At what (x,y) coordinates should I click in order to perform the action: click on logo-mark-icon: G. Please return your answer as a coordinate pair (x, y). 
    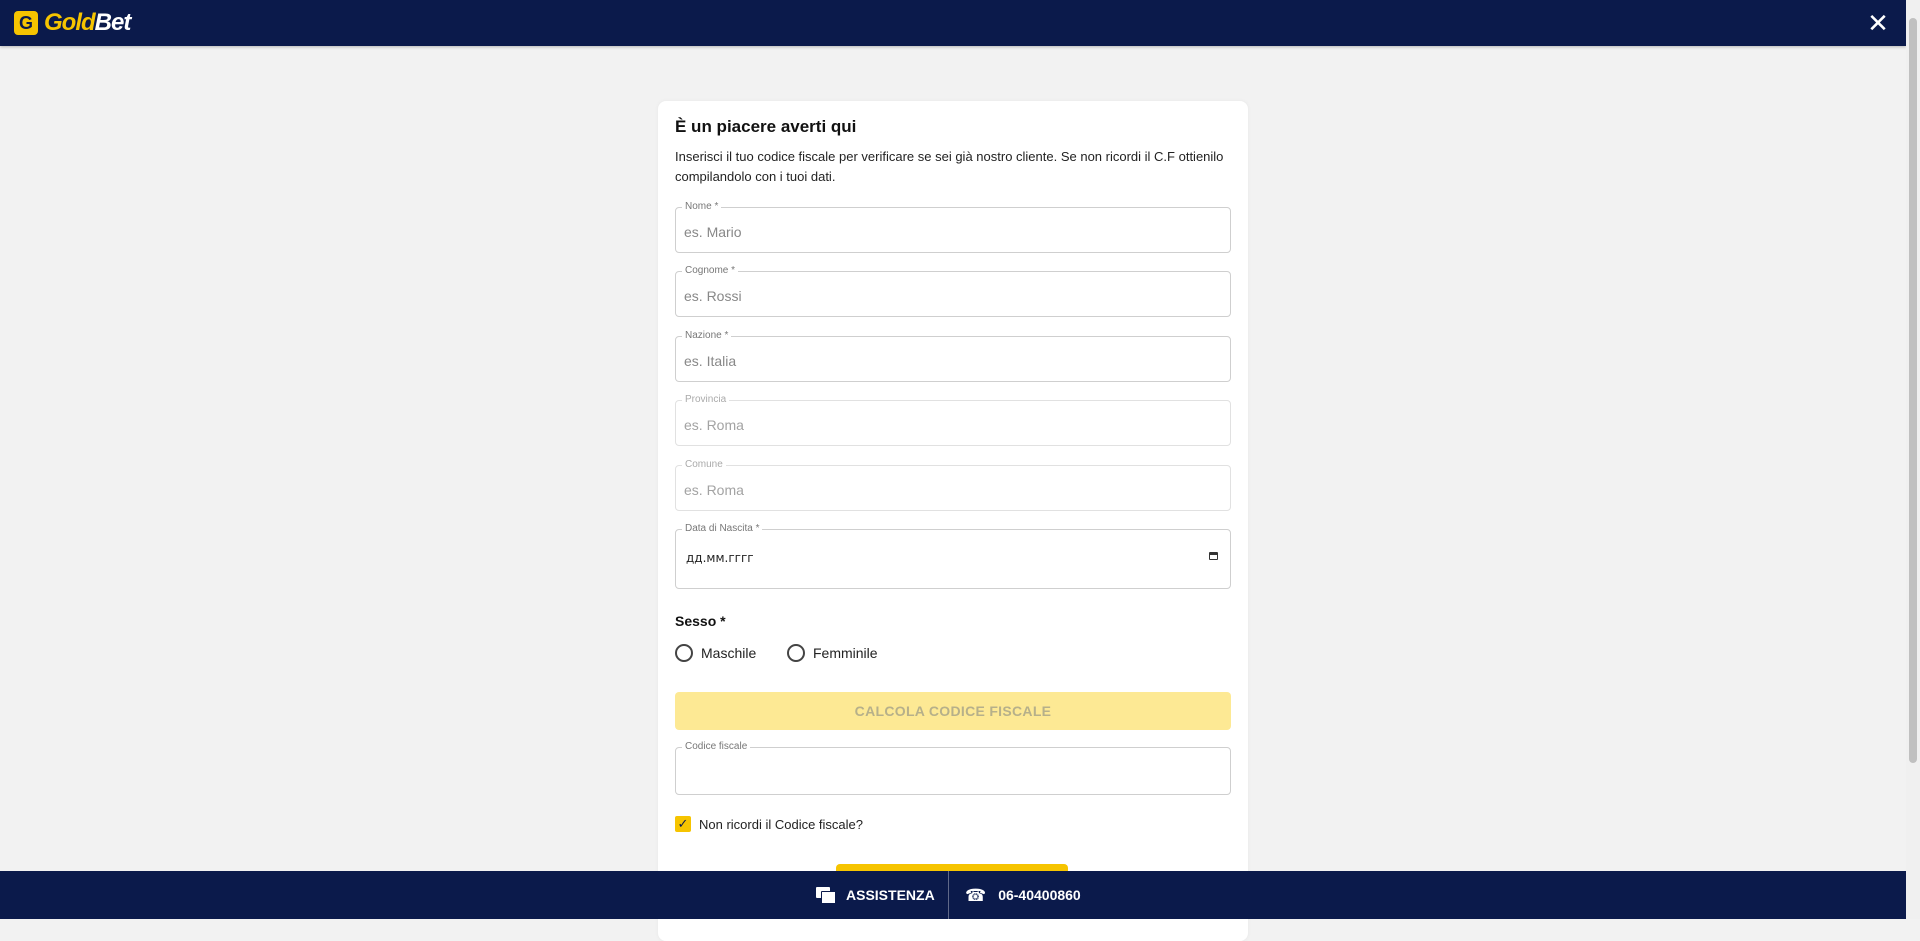
    Looking at the image, I should click on (26, 23).